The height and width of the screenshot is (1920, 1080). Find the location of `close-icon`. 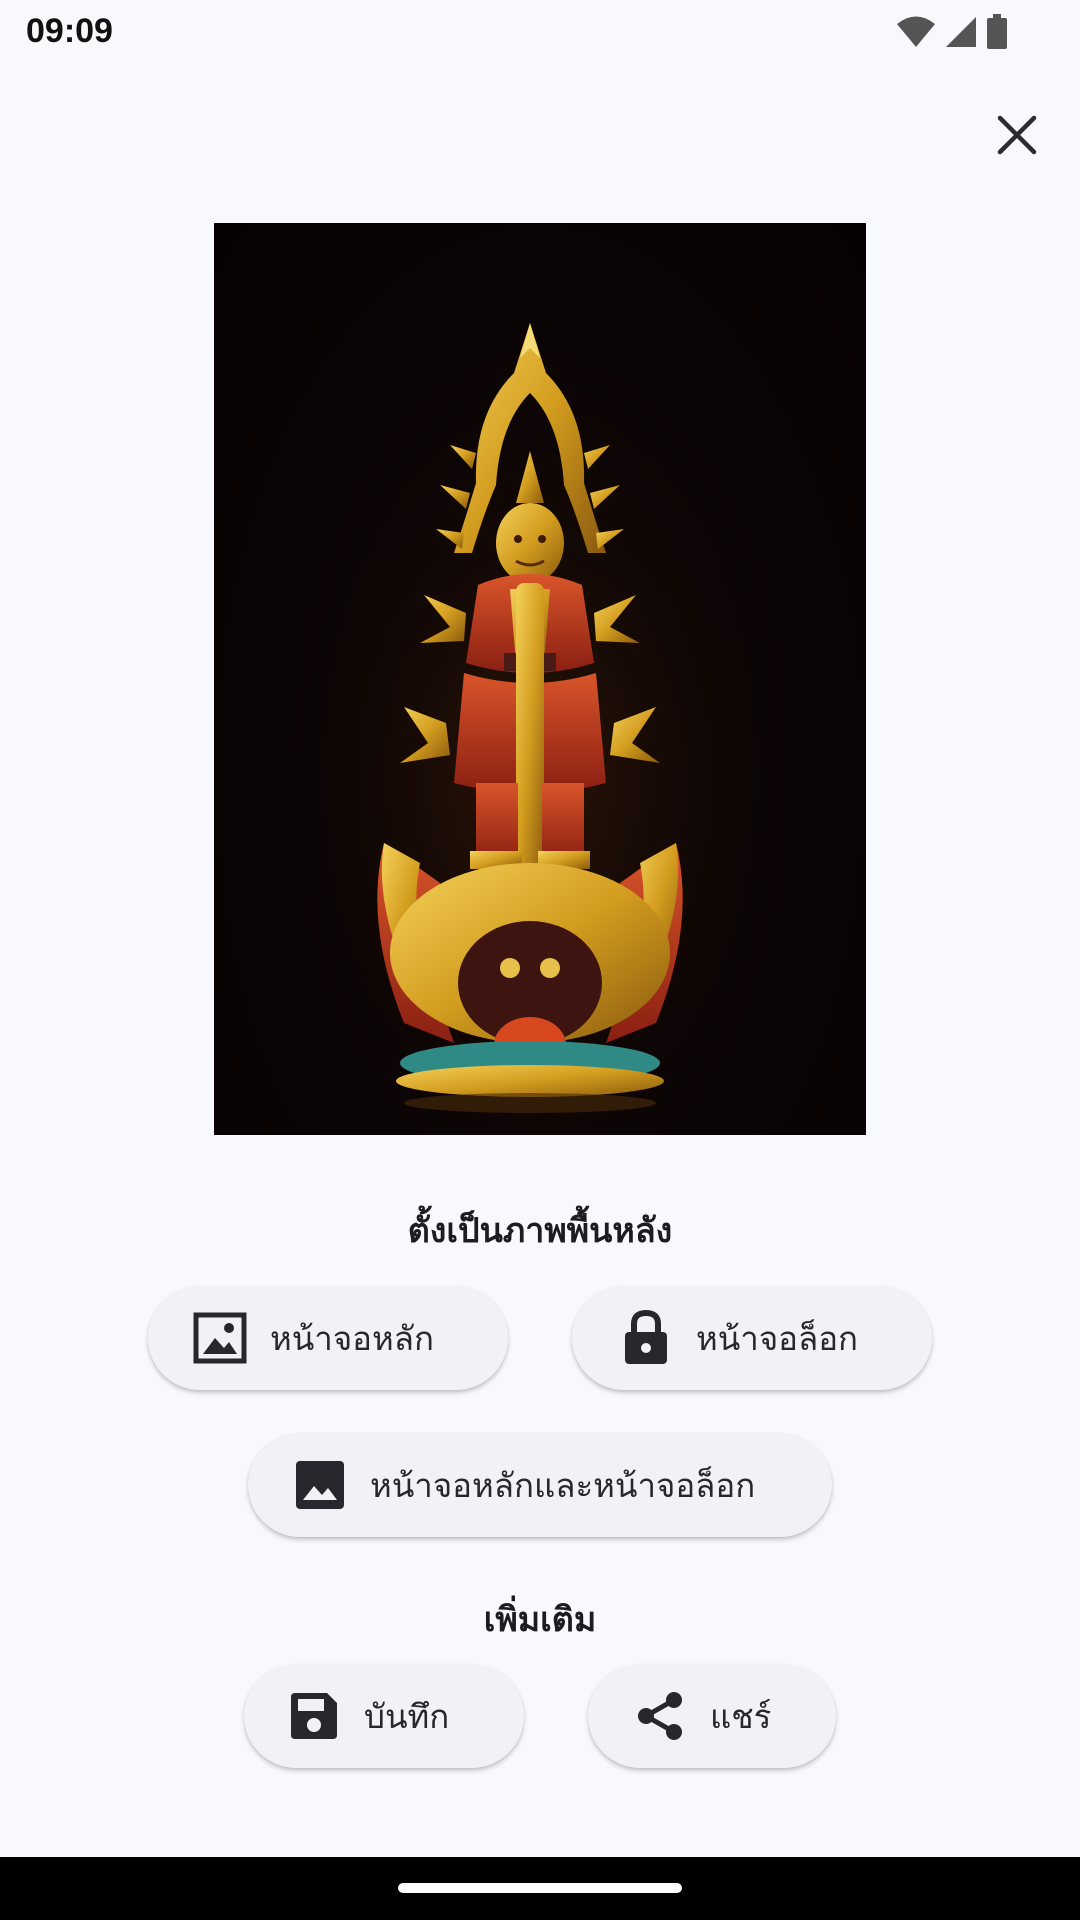

close-icon is located at coordinates (1017, 137).